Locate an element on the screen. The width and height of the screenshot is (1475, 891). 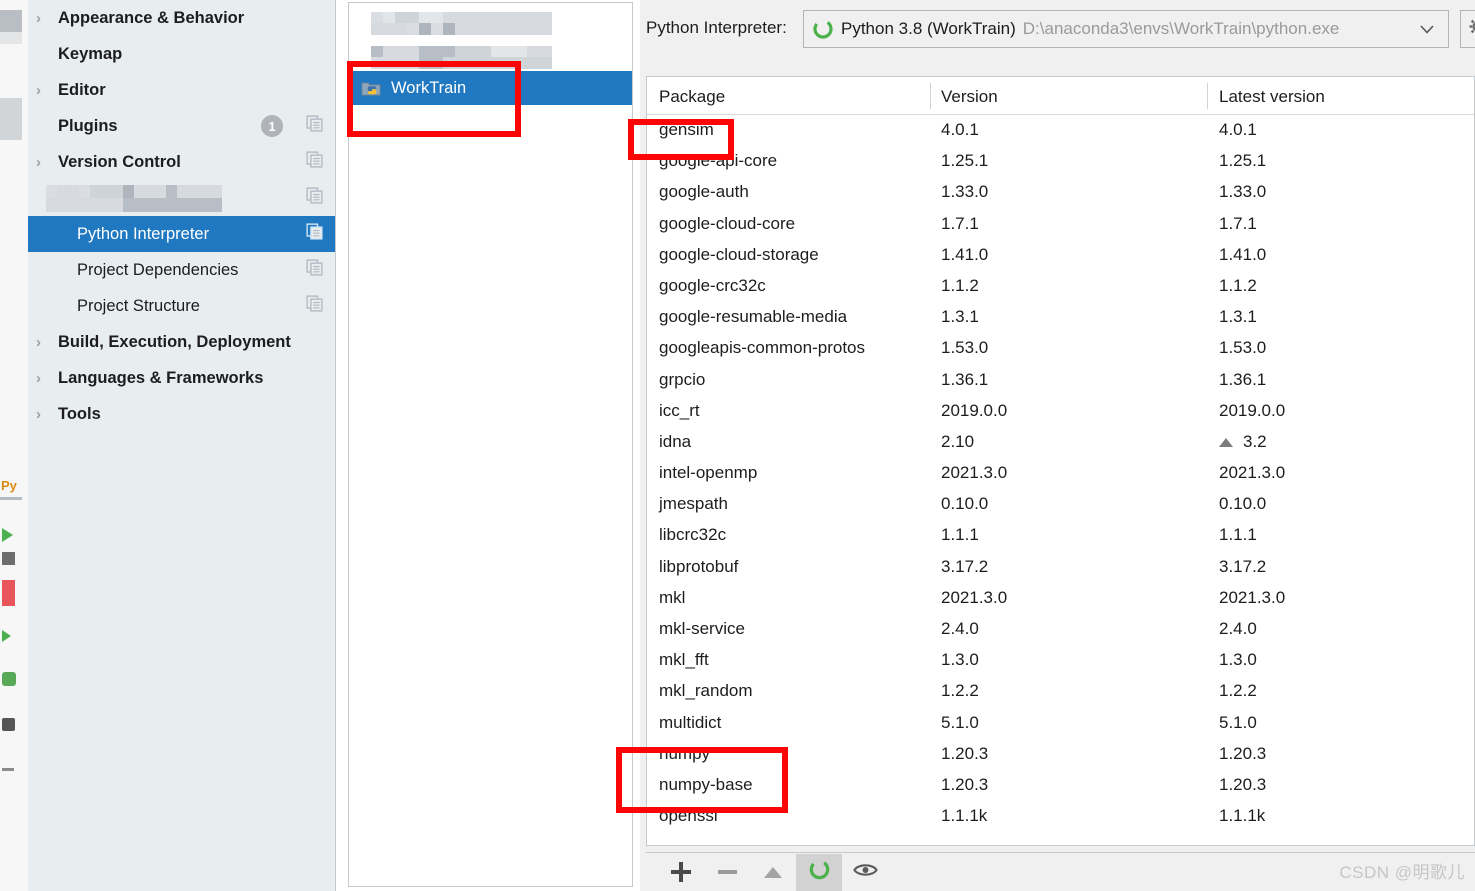
debug-icon is located at coordinates (10, 680).